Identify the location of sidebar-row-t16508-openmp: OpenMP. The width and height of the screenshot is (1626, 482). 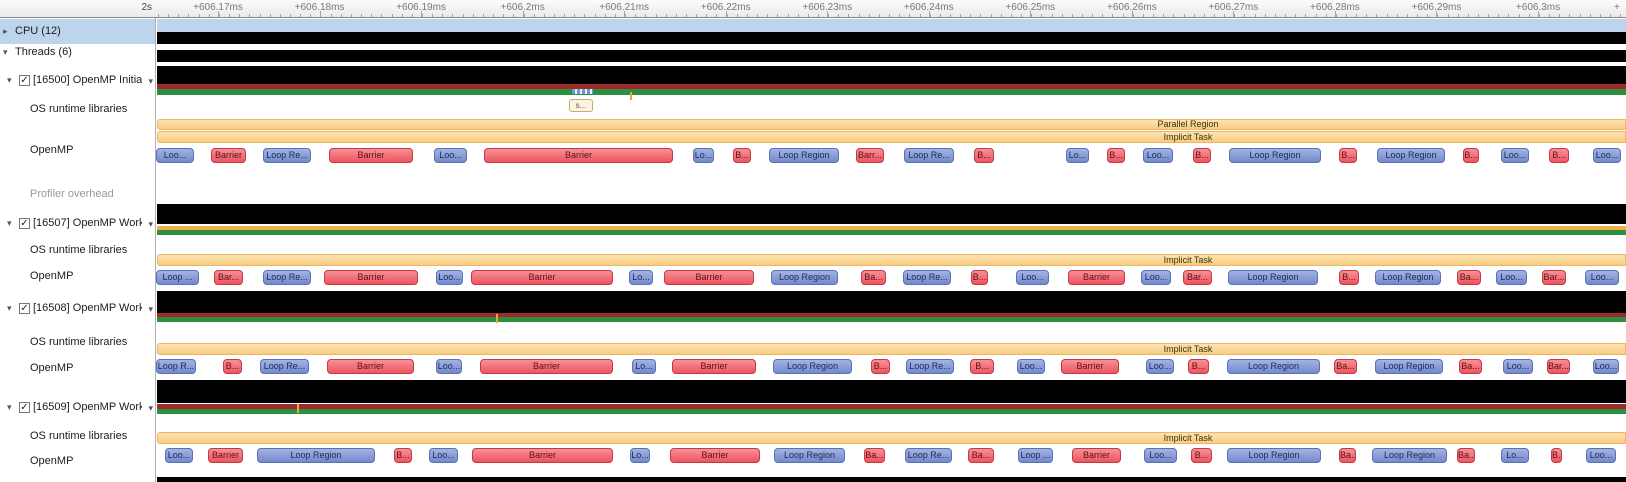
(77, 369).